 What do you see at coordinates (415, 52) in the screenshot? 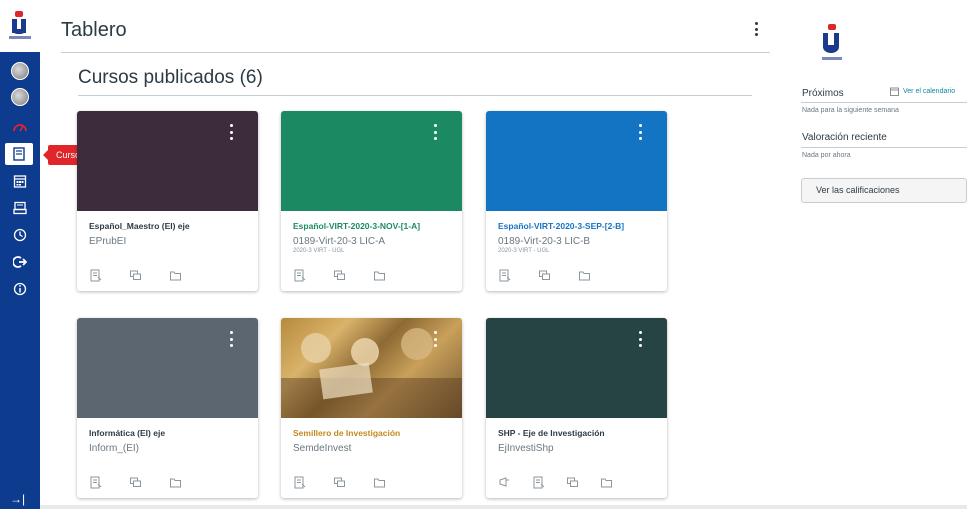
I see `header-divider` at bounding box center [415, 52].